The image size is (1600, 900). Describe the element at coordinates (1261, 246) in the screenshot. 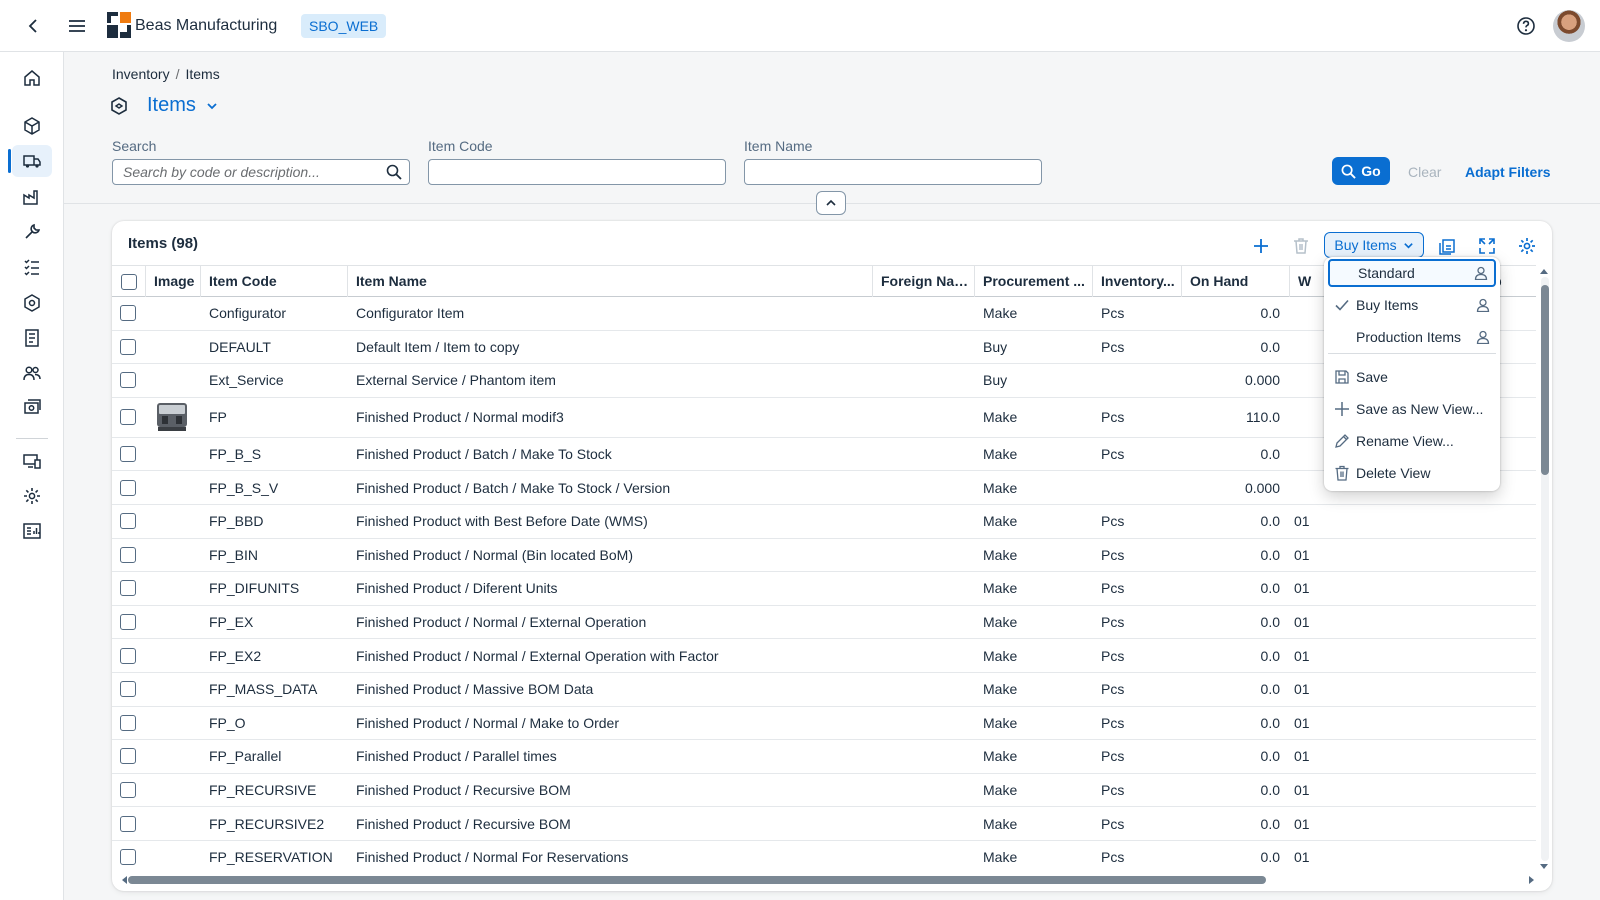

I see `create-button` at that location.